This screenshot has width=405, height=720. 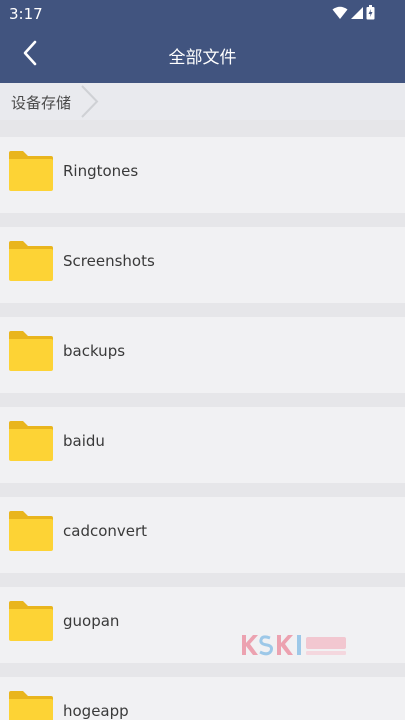 What do you see at coordinates (84, 441) in the screenshot?
I see `file-name: baidu` at bounding box center [84, 441].